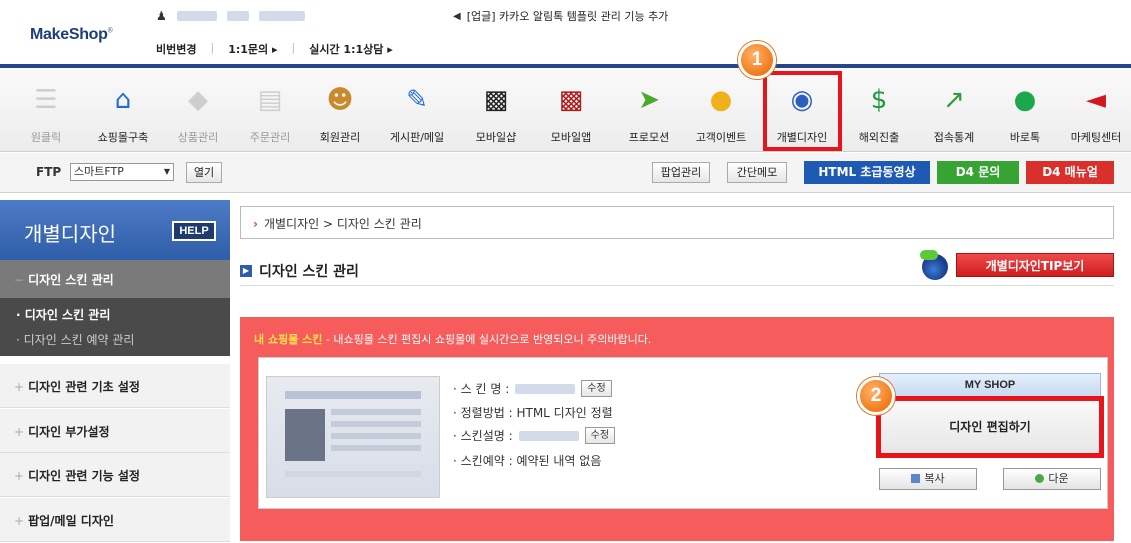 Image resolution: width=1131 pixels, height=543 pixels. What do you see at coordinates (876, 396) in the screenshot?
I see `step-badge-2: 2` at bounding box center [876, 396].